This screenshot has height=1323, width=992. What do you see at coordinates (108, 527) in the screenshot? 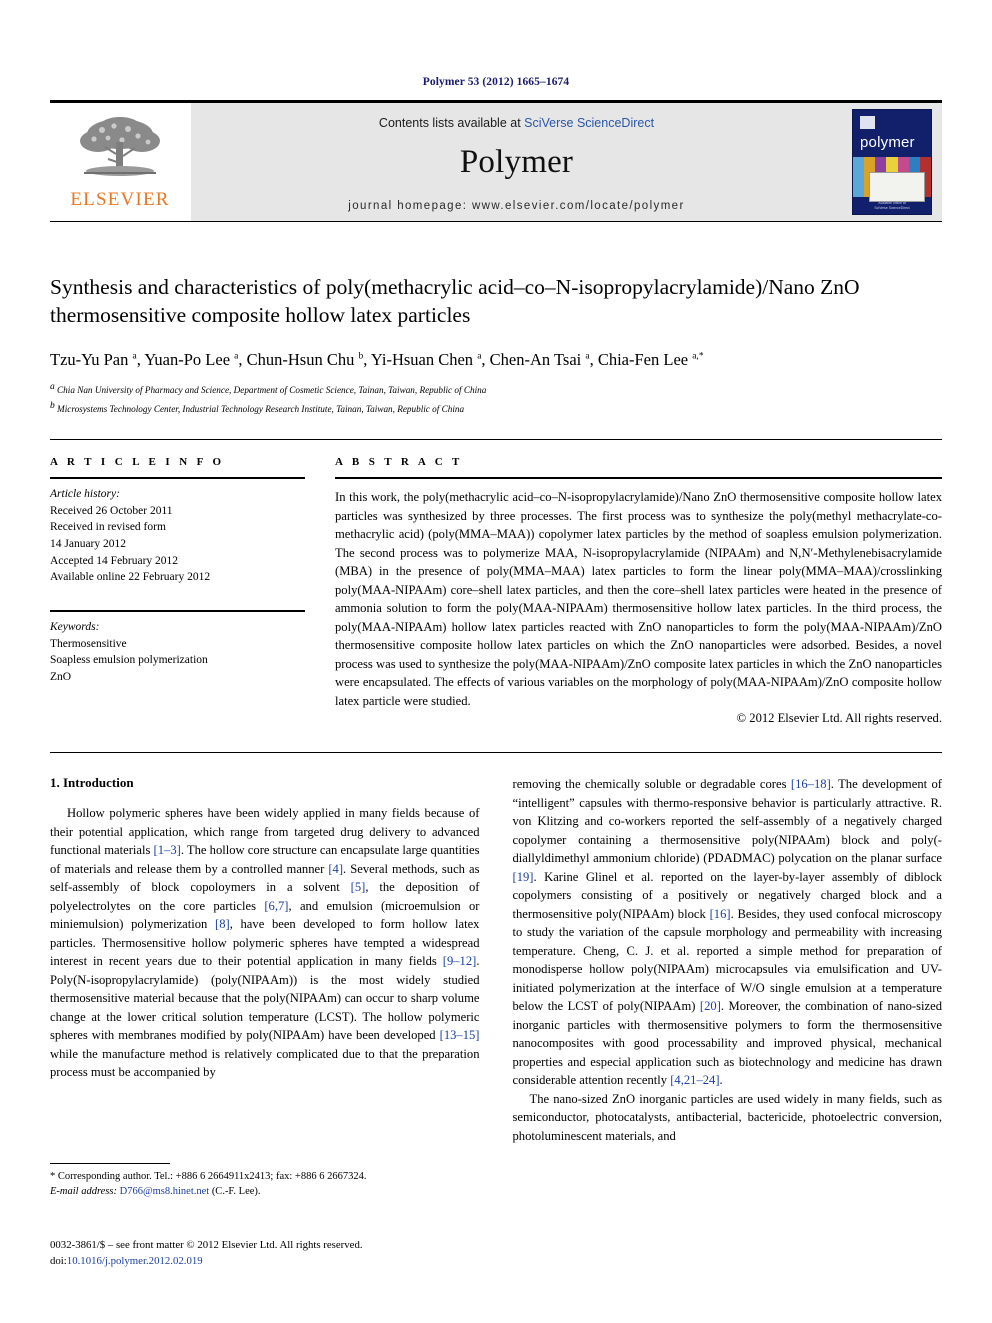
I see `history-item: Received in revised form` at bounding box center [108, 527].